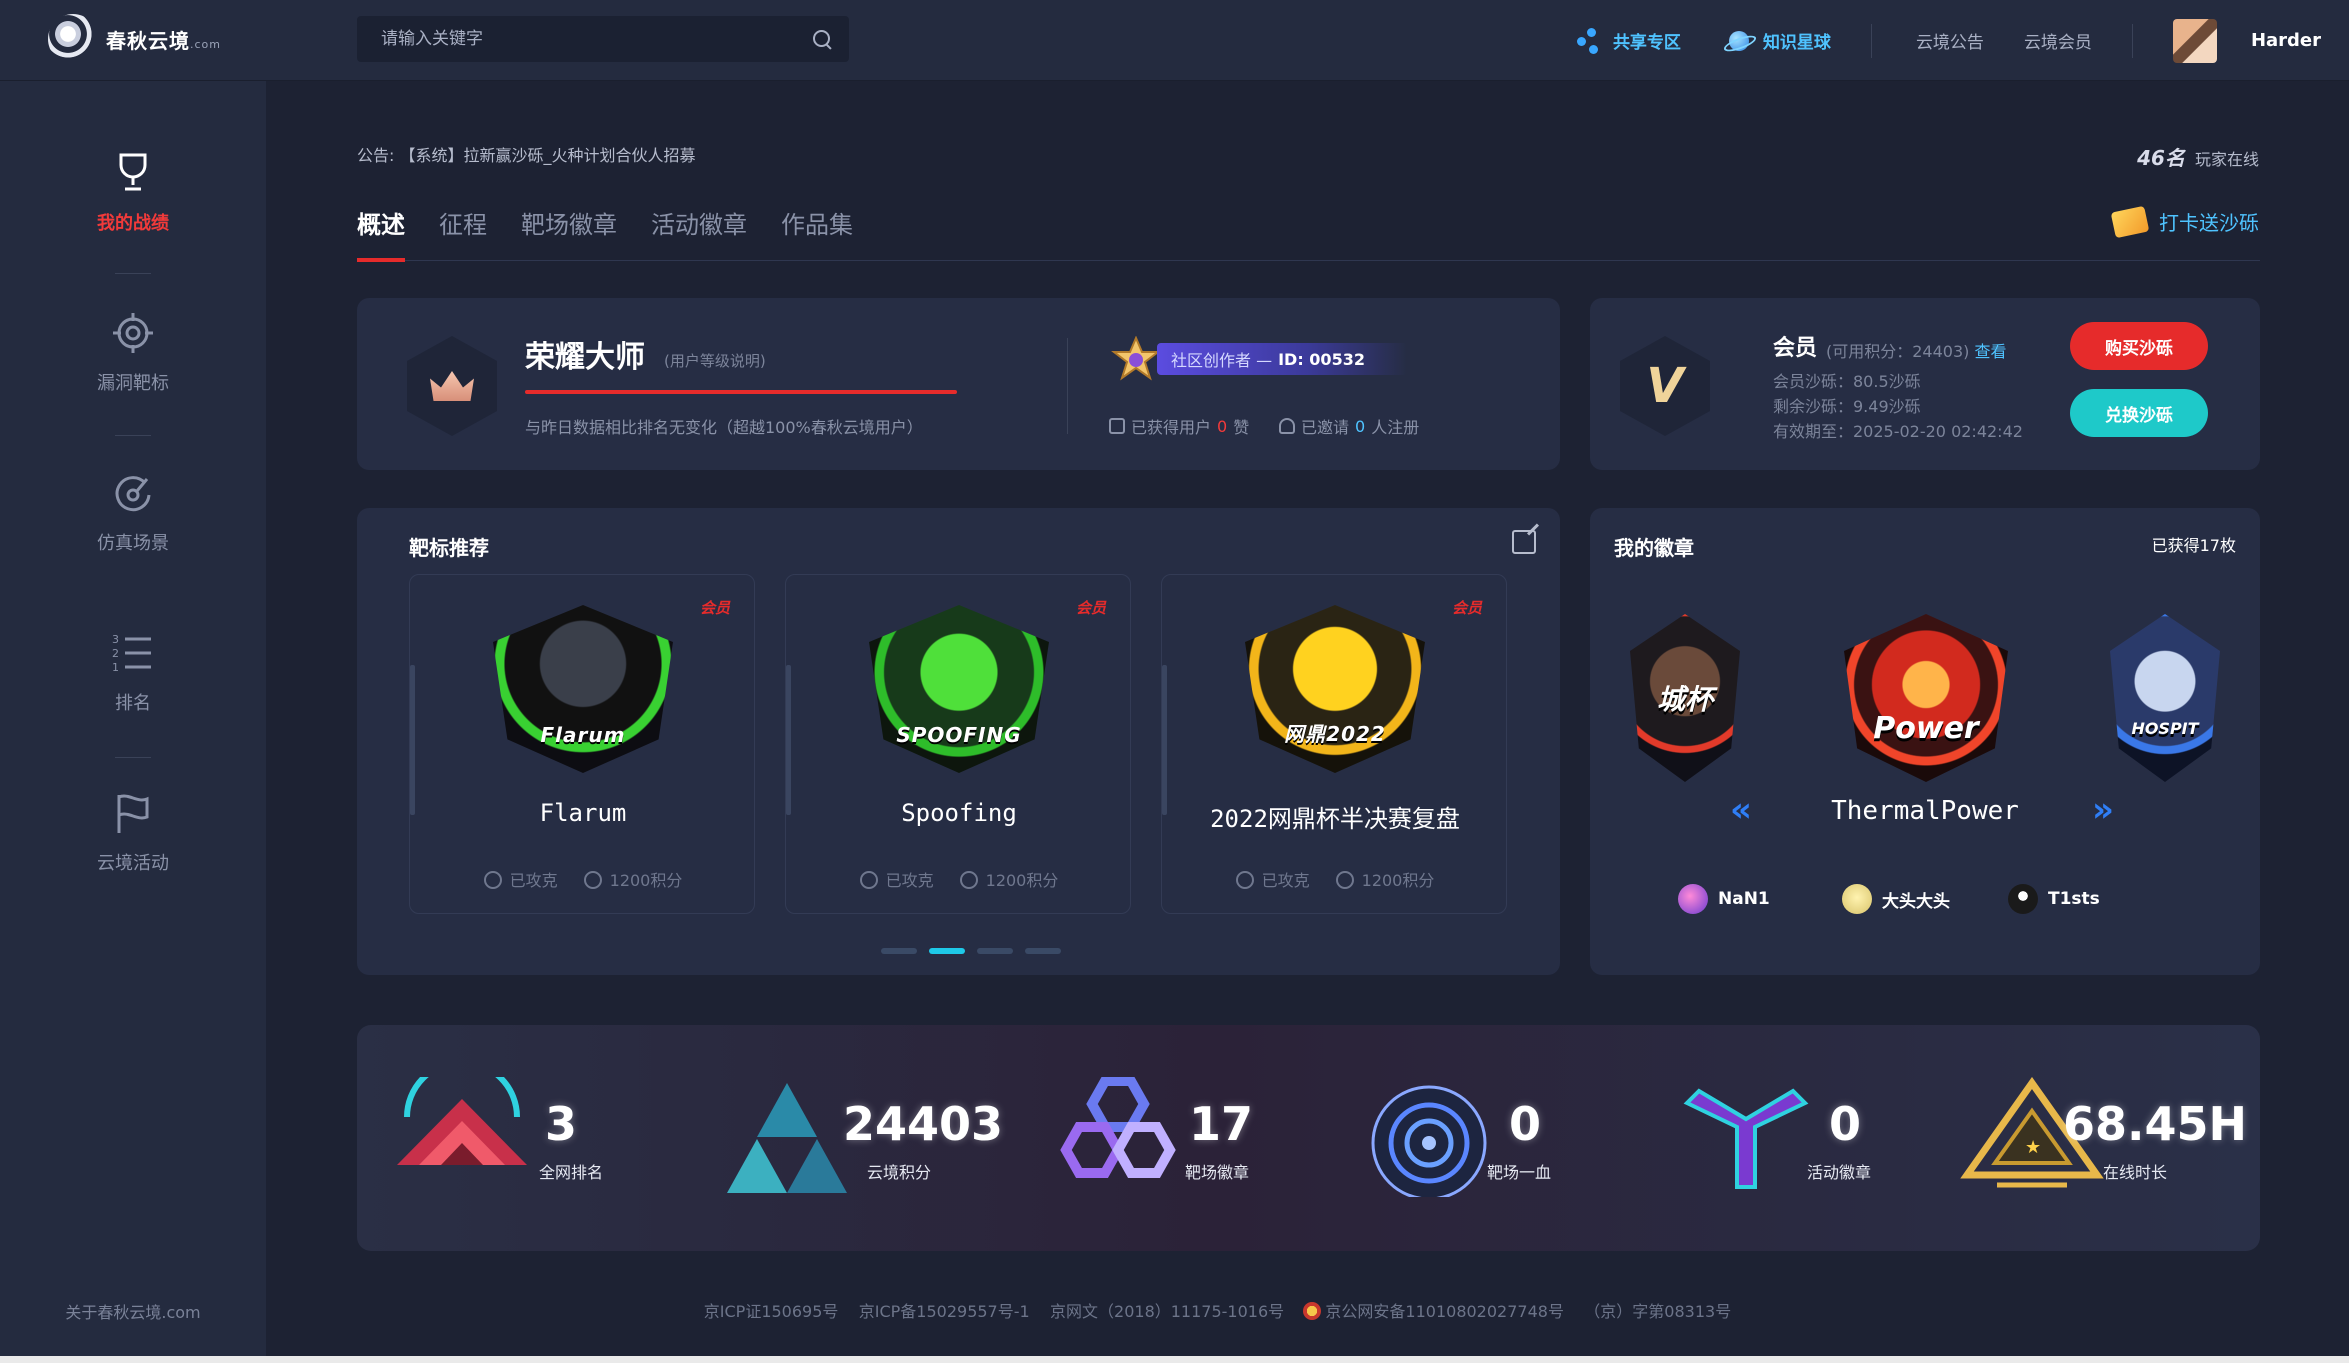 This screenshot has height=1363, width=2349. Describe the element at coordinates (1657, 1311) in the screenshot. I see `publication-license: （京）字第08313号` at that location.